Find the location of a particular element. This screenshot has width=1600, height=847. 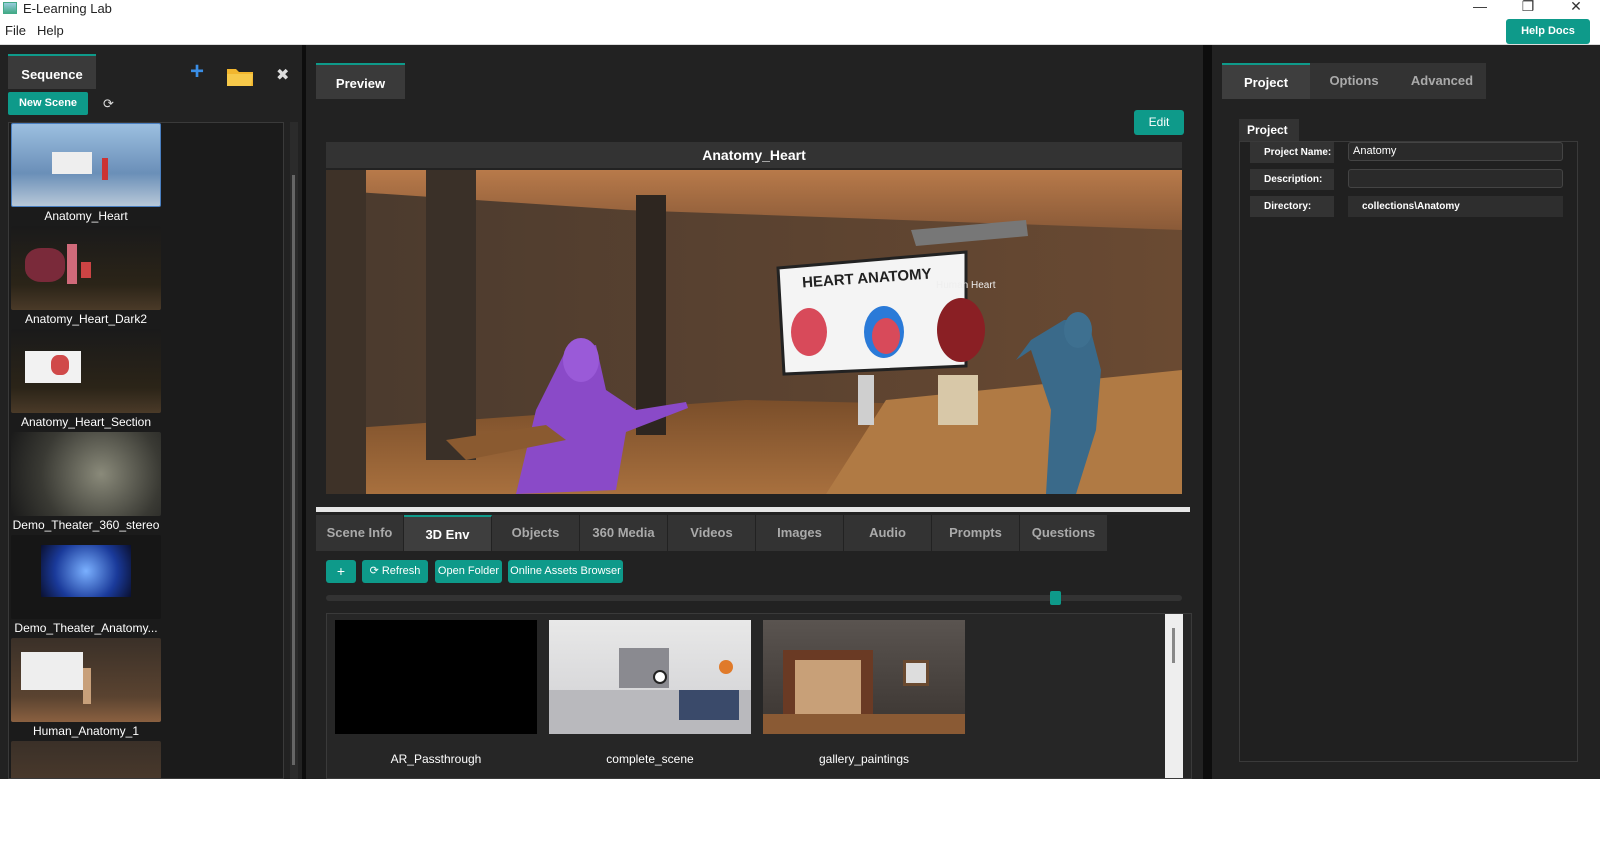

online-assets-browser-button: Online Assets Browser is located at coordinates (565, 571).